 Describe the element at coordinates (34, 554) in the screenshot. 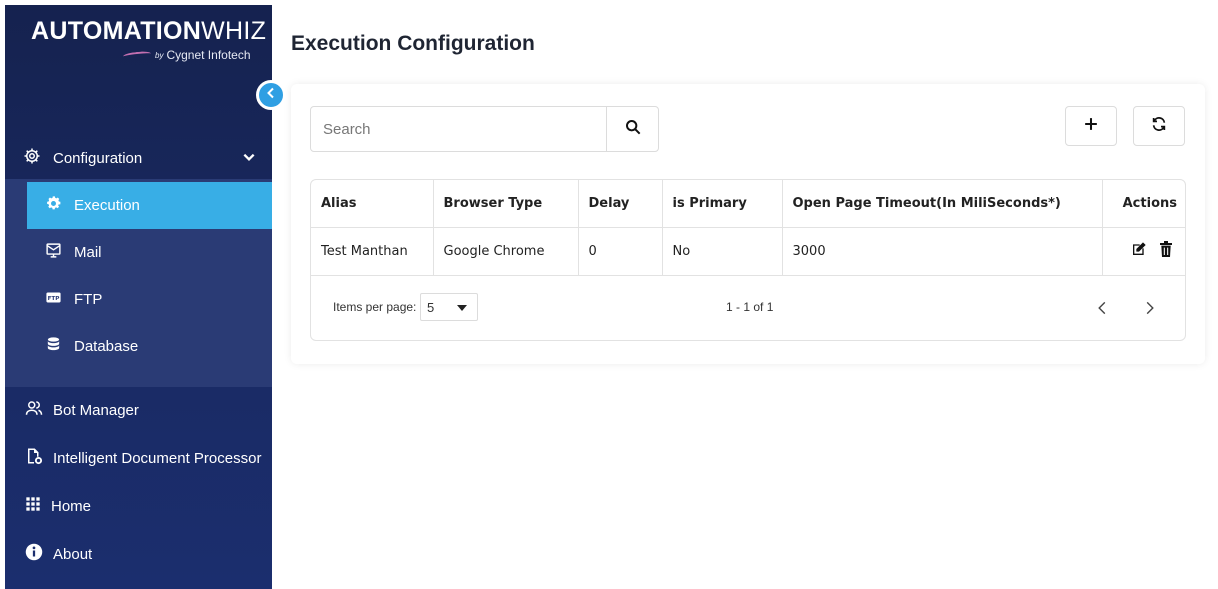

I see `info-icon` at that location.